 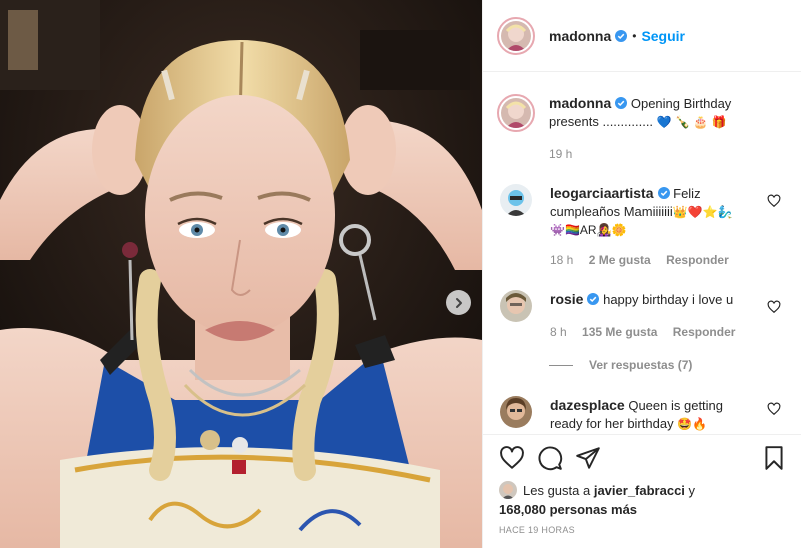 I want to click on caption-time: 19 h, so click(x=560, y=154).